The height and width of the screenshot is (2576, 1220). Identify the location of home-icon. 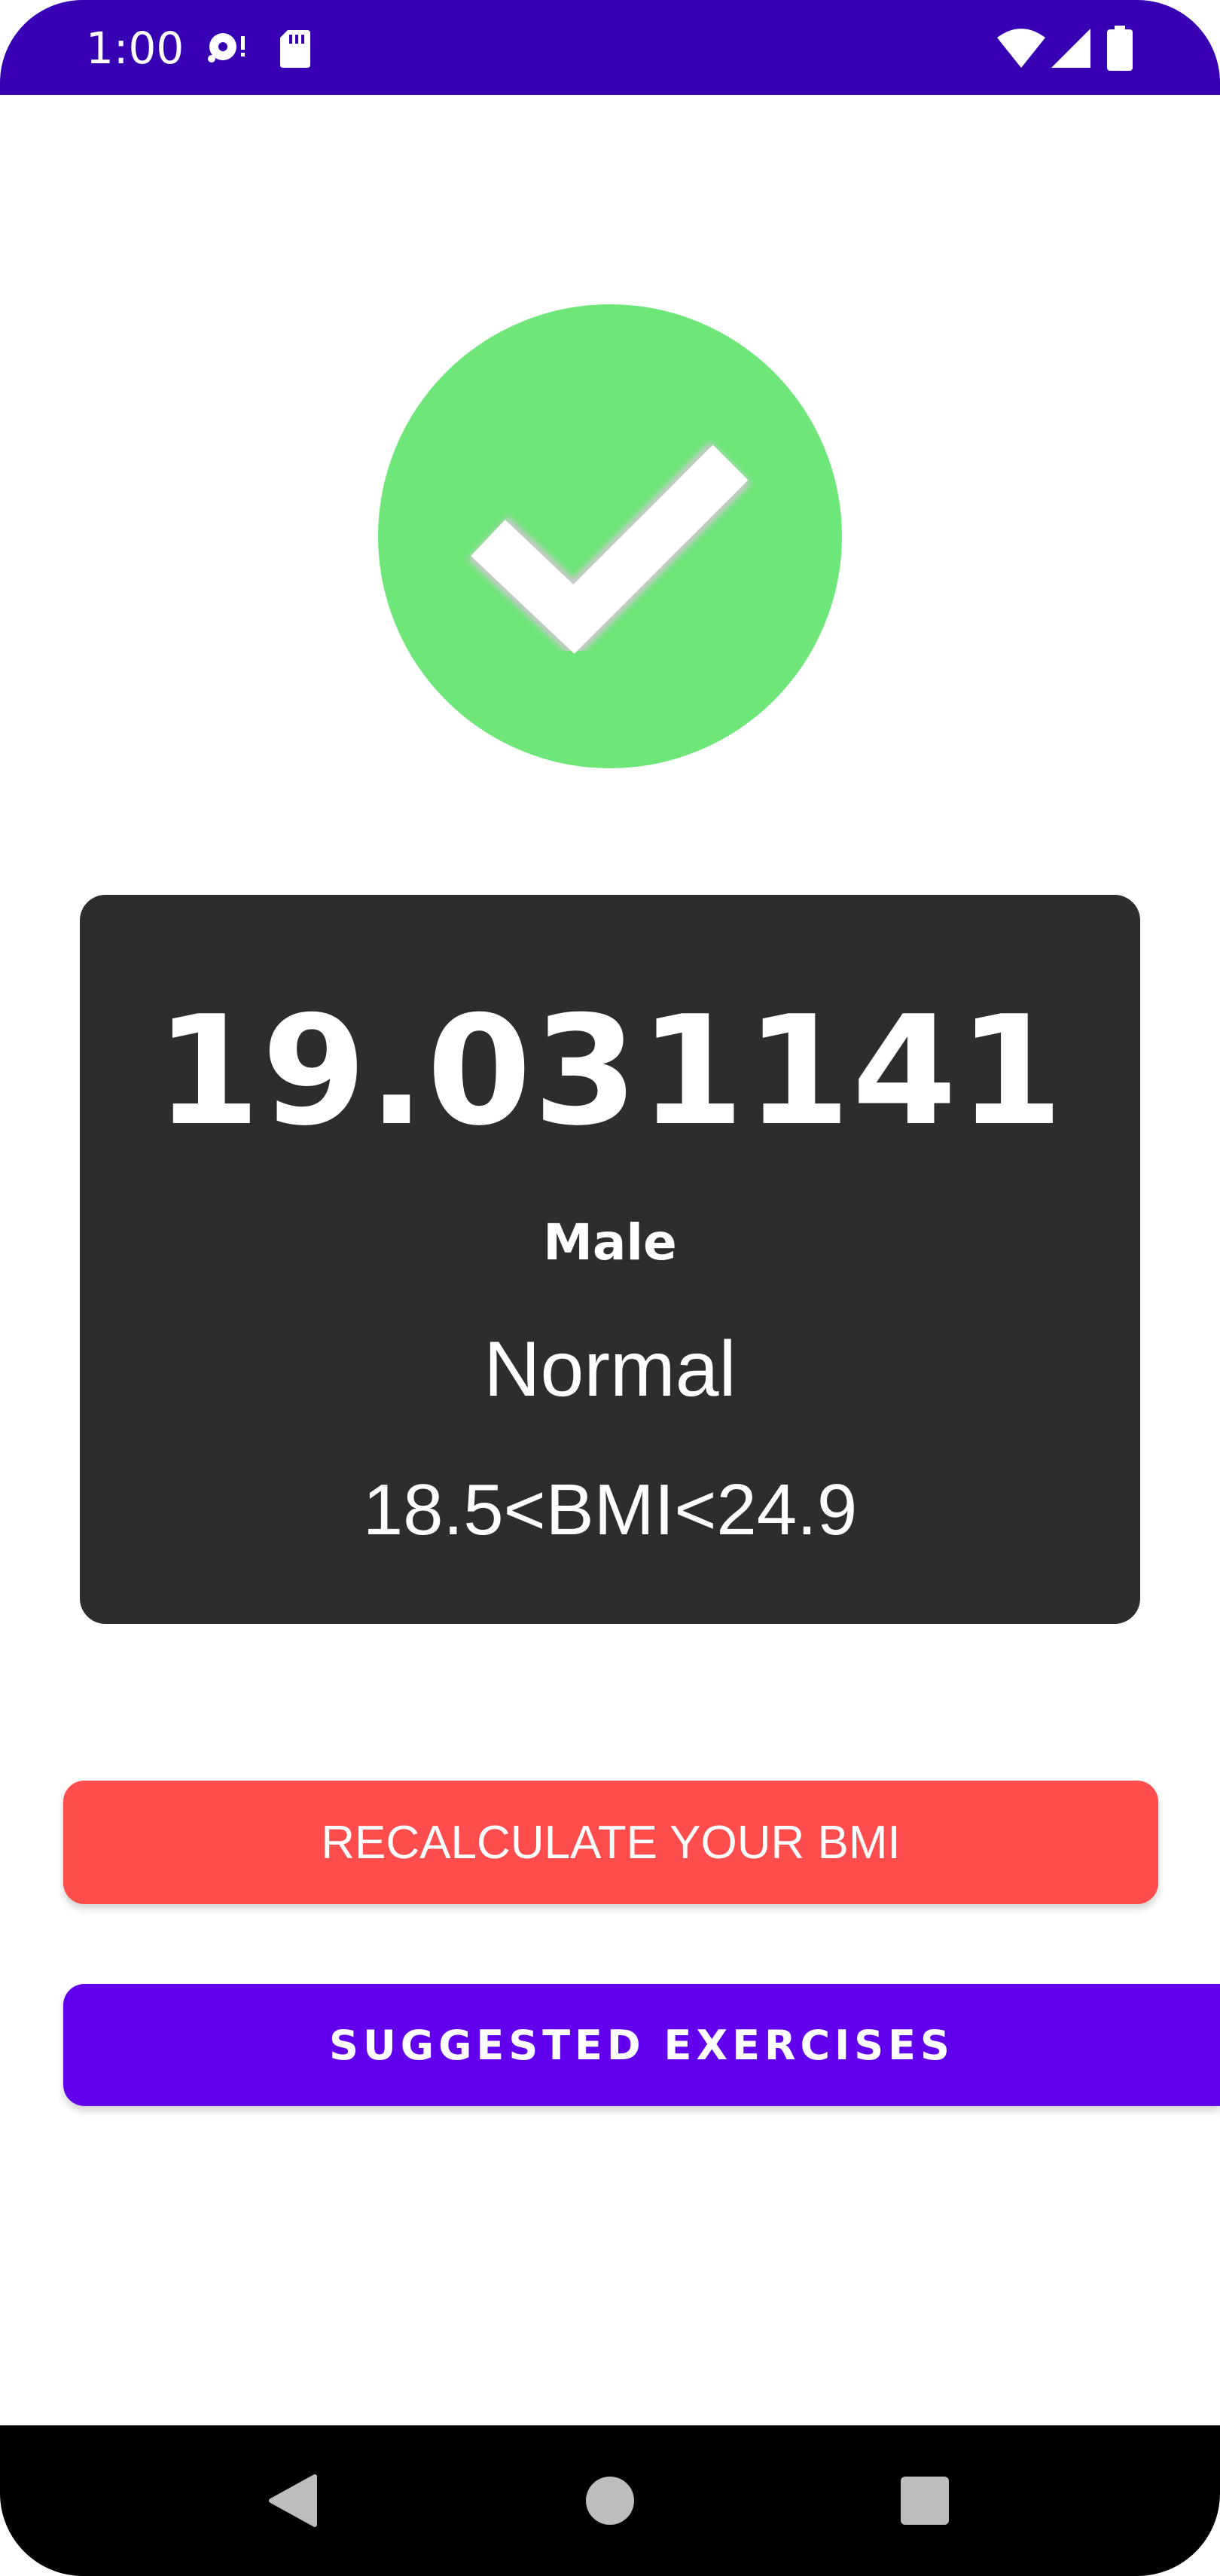
(610, 2501).